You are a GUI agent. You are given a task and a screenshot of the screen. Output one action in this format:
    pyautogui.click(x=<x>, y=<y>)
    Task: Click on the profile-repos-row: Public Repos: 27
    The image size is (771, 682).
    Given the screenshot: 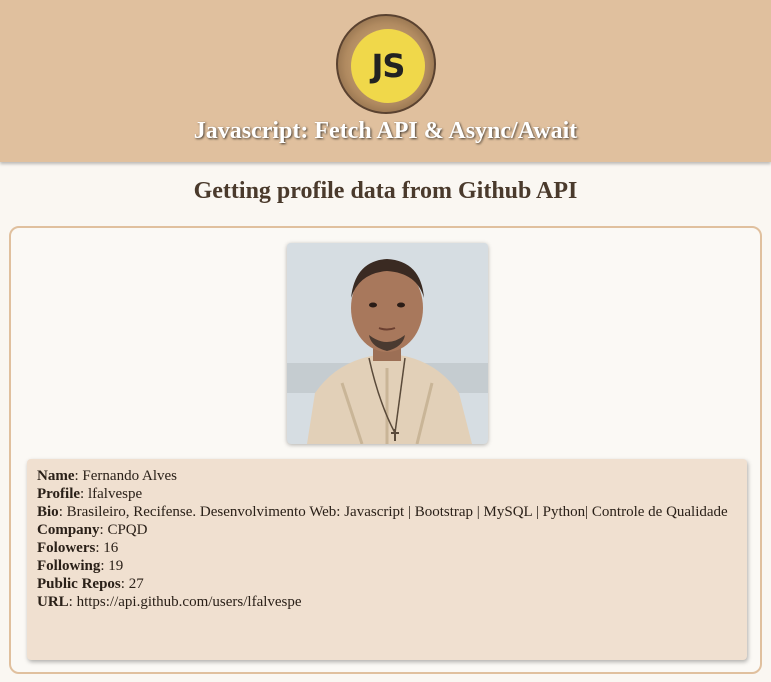 What is the action you would take?
    pyautogui.click(x=90, y=584)
    